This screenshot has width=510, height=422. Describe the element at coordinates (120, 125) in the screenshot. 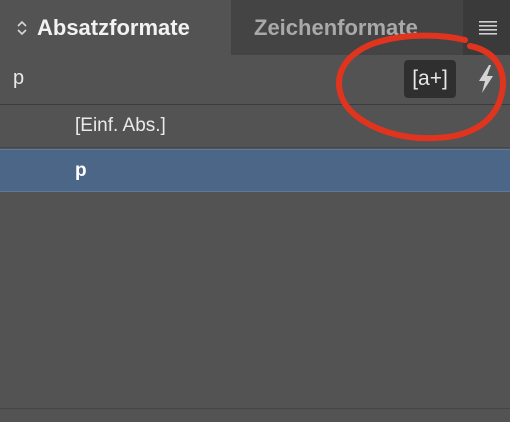

I see `style-name: [Einf. Abs.]` at that location.